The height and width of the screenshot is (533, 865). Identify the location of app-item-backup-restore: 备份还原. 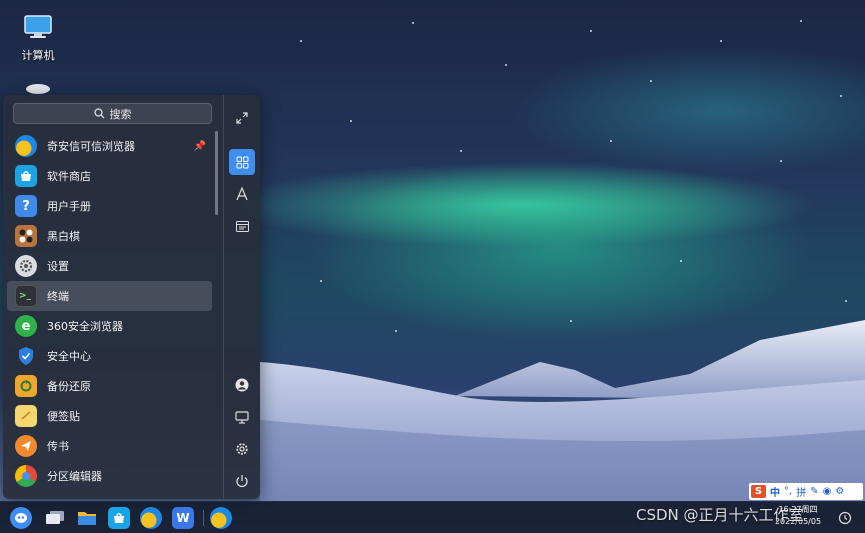
(109, 386).